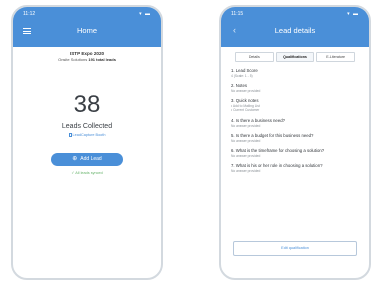  I want to click on add-lead-label: Add Lead, so click(91, 159).